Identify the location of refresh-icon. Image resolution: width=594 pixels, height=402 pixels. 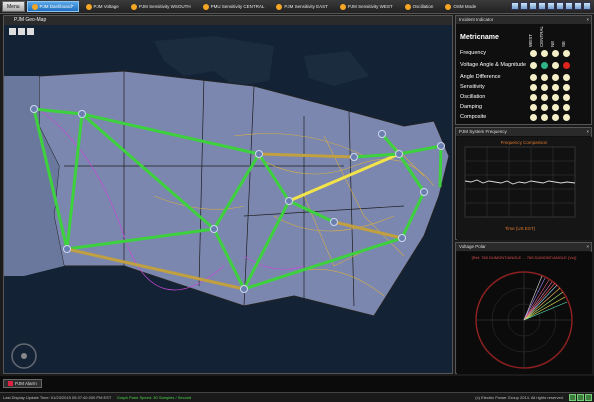
(560, 6).